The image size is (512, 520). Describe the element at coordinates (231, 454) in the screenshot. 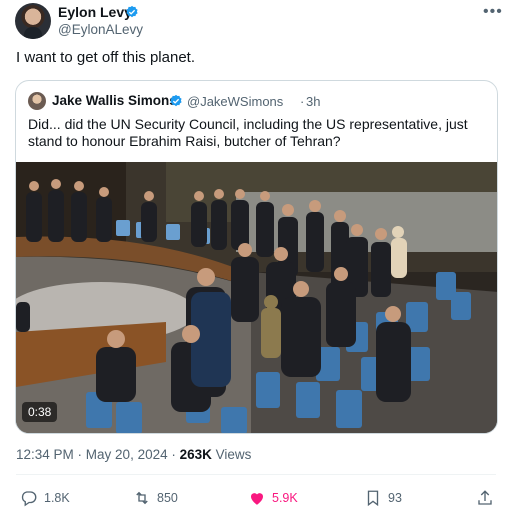

I see `views-label: Views` at that location.